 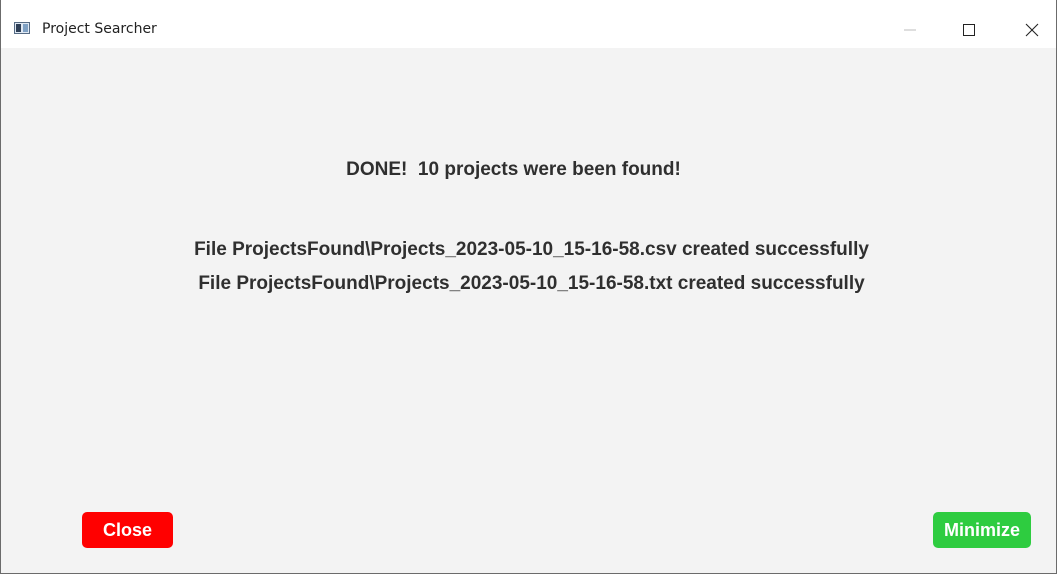 What do you see at coordinates (528, 24) in the screenshot?
I see `title-bar: Project Searcher` at bounding box center [528, 24].